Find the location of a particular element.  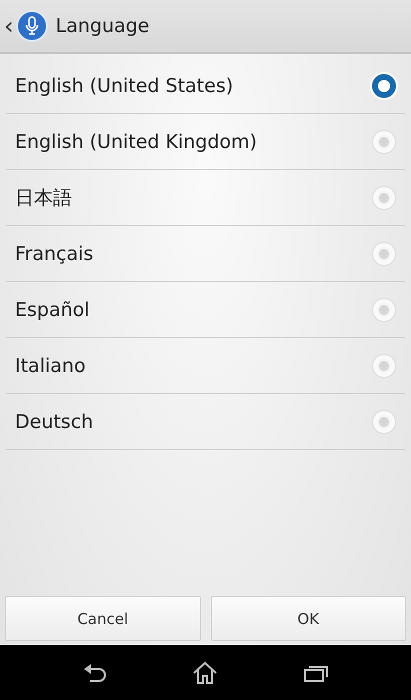

home-icon is located at coordinates (205, 672).